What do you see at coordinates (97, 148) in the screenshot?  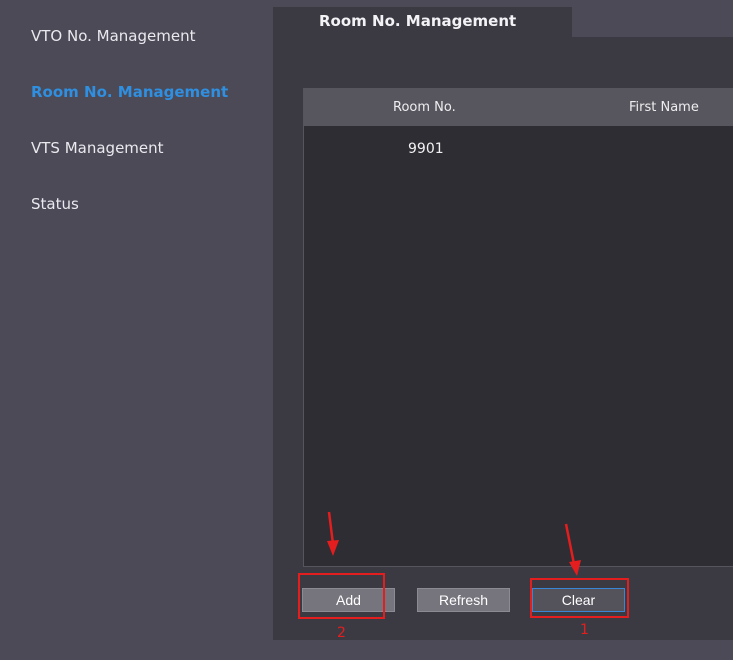 I see `sidebar-item-vts-management: VTS Management` at bounding box center [97, 148].